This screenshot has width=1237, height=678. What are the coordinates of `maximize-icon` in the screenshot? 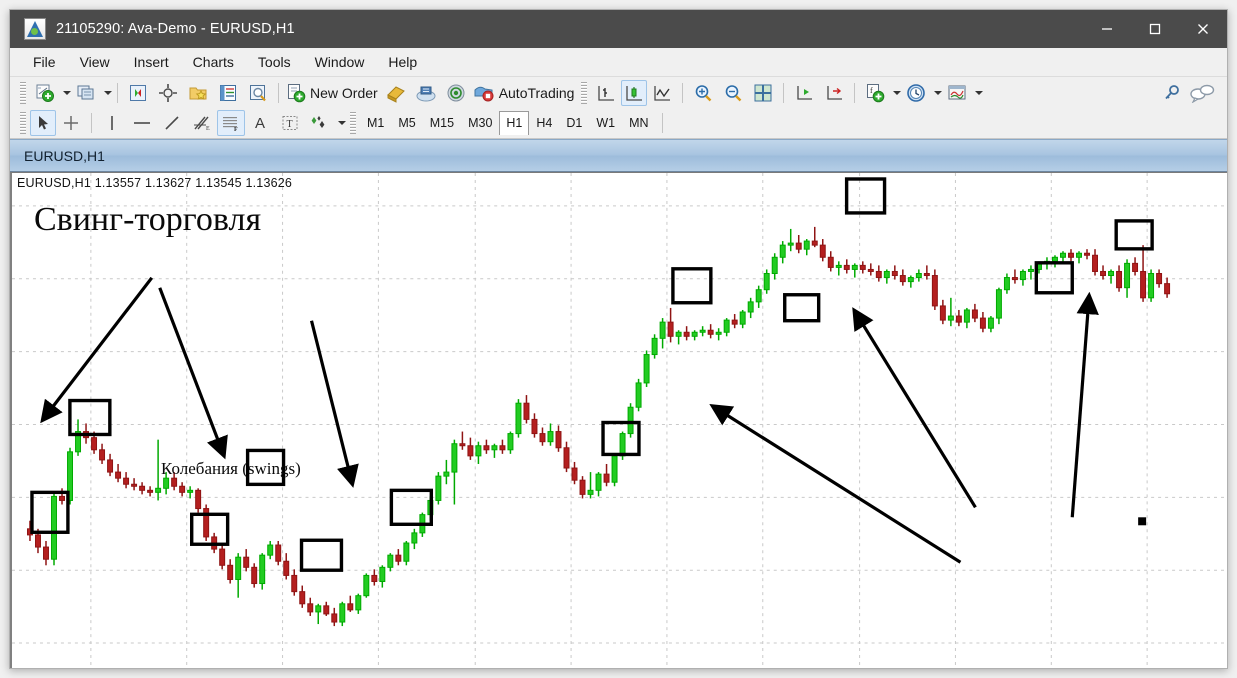 It's located at (1155, 29).